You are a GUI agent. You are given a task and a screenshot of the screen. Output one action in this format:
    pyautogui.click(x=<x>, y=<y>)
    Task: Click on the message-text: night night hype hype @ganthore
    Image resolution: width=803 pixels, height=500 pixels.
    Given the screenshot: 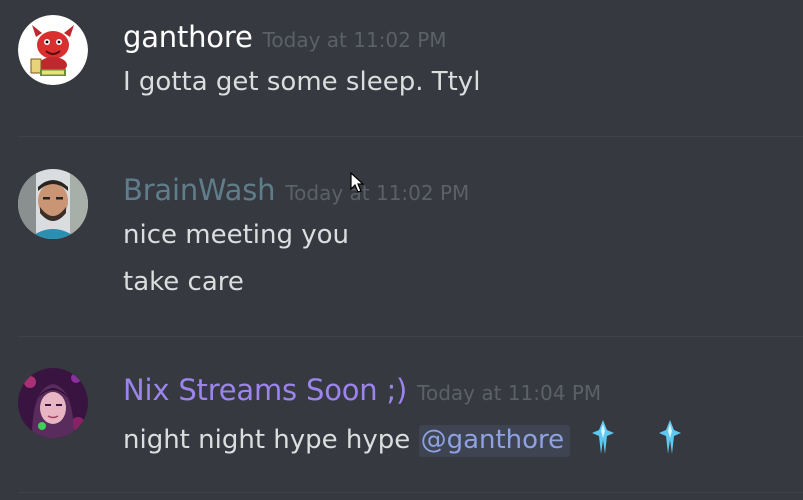 What is the action you would take?
    pyautogui.click(x=402, y=440)
    